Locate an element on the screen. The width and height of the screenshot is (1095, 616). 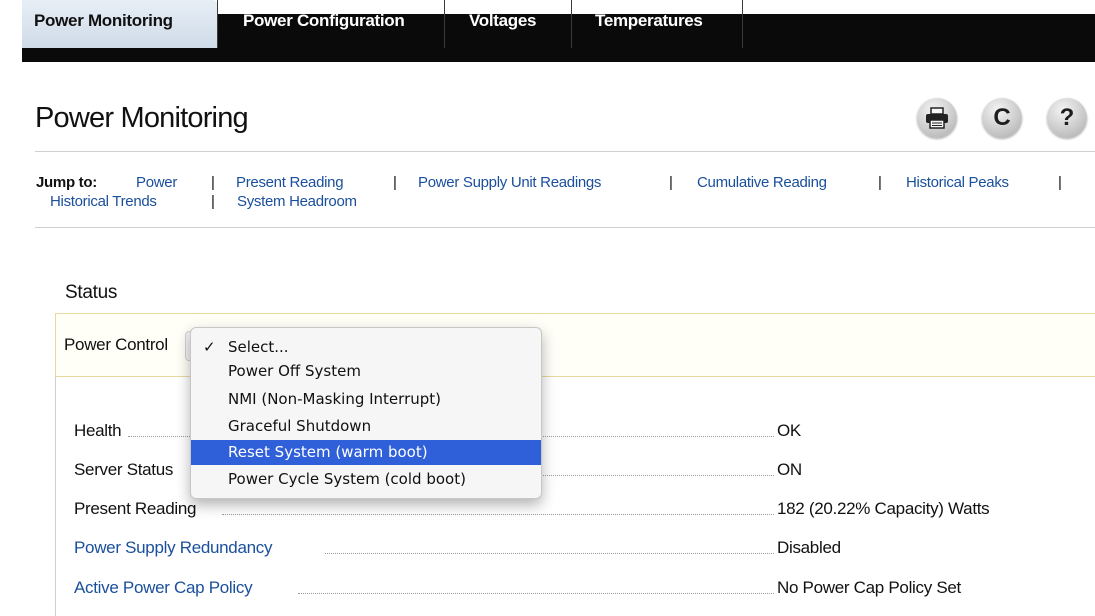
present-reading-label: Present Reading is located at coordinates (135, 508).